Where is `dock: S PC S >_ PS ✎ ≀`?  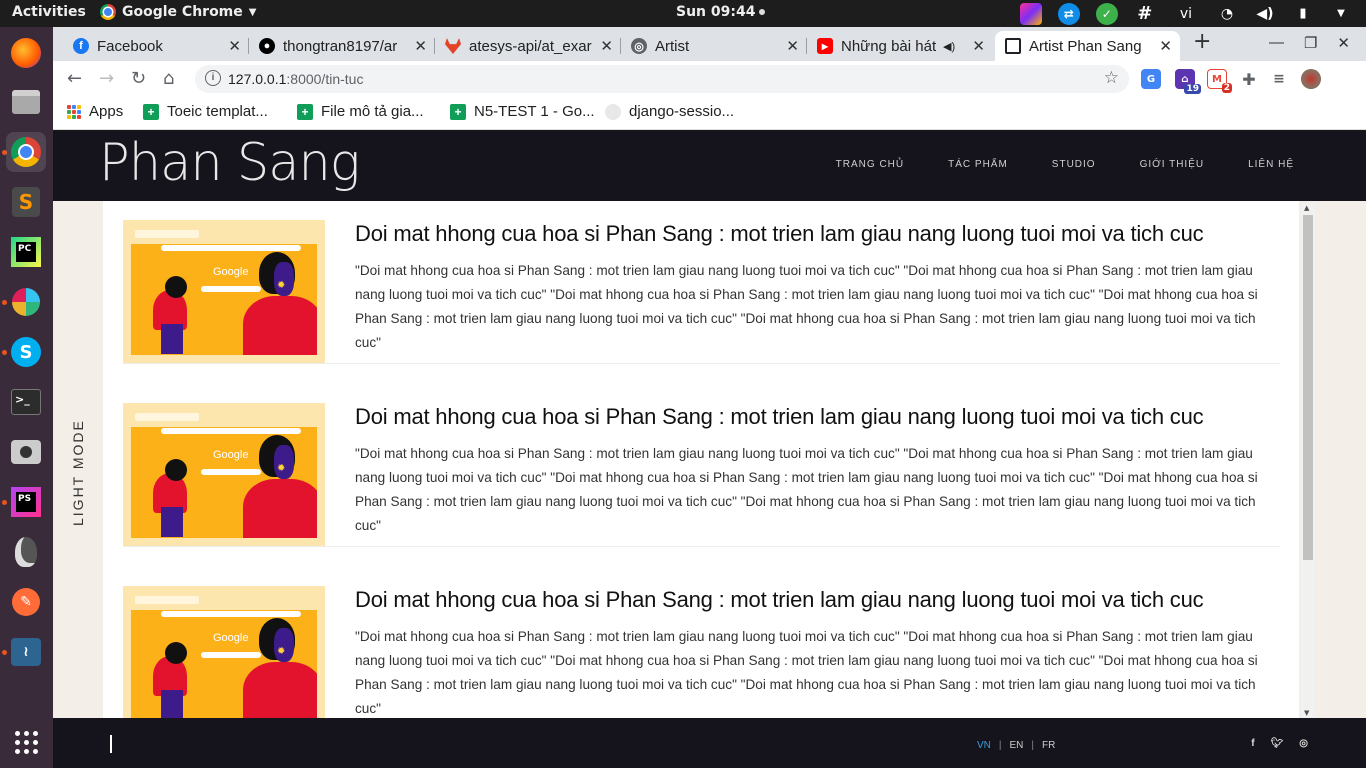 dock: S PC S >_ PS ✎ ≀ is located at coordinates (26, 397).